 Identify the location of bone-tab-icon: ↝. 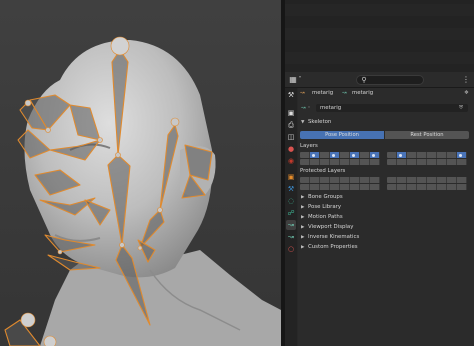
(291, 237).